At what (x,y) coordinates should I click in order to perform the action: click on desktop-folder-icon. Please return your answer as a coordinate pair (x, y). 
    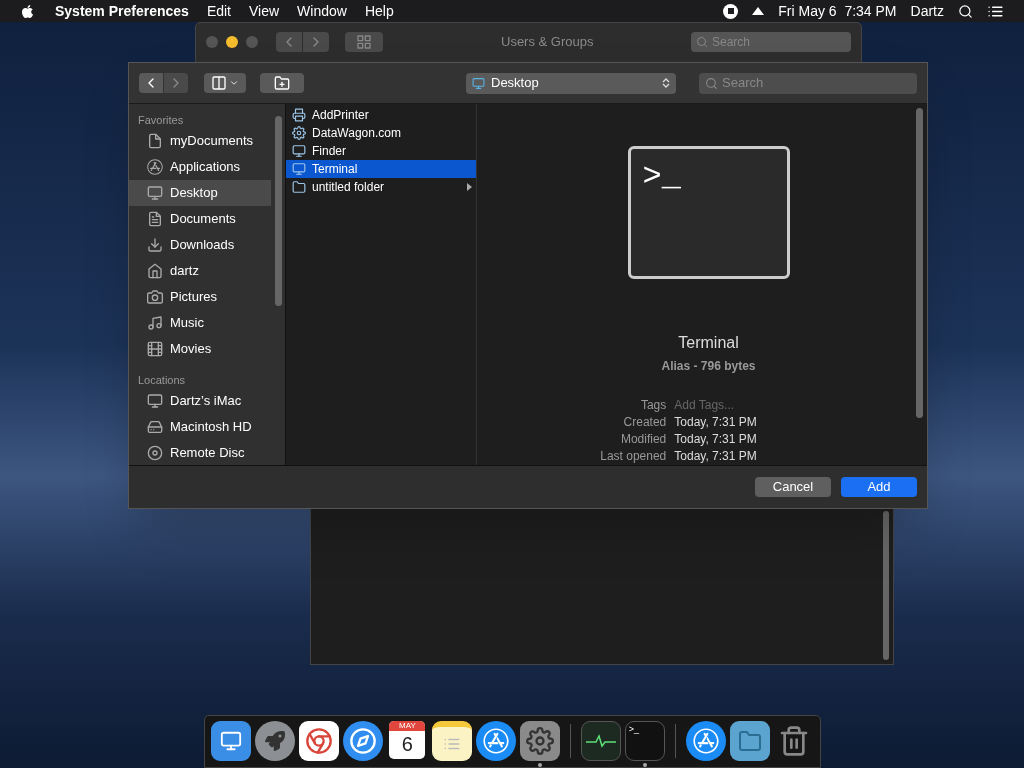
    Looking at the image, I should click on (478, 83).